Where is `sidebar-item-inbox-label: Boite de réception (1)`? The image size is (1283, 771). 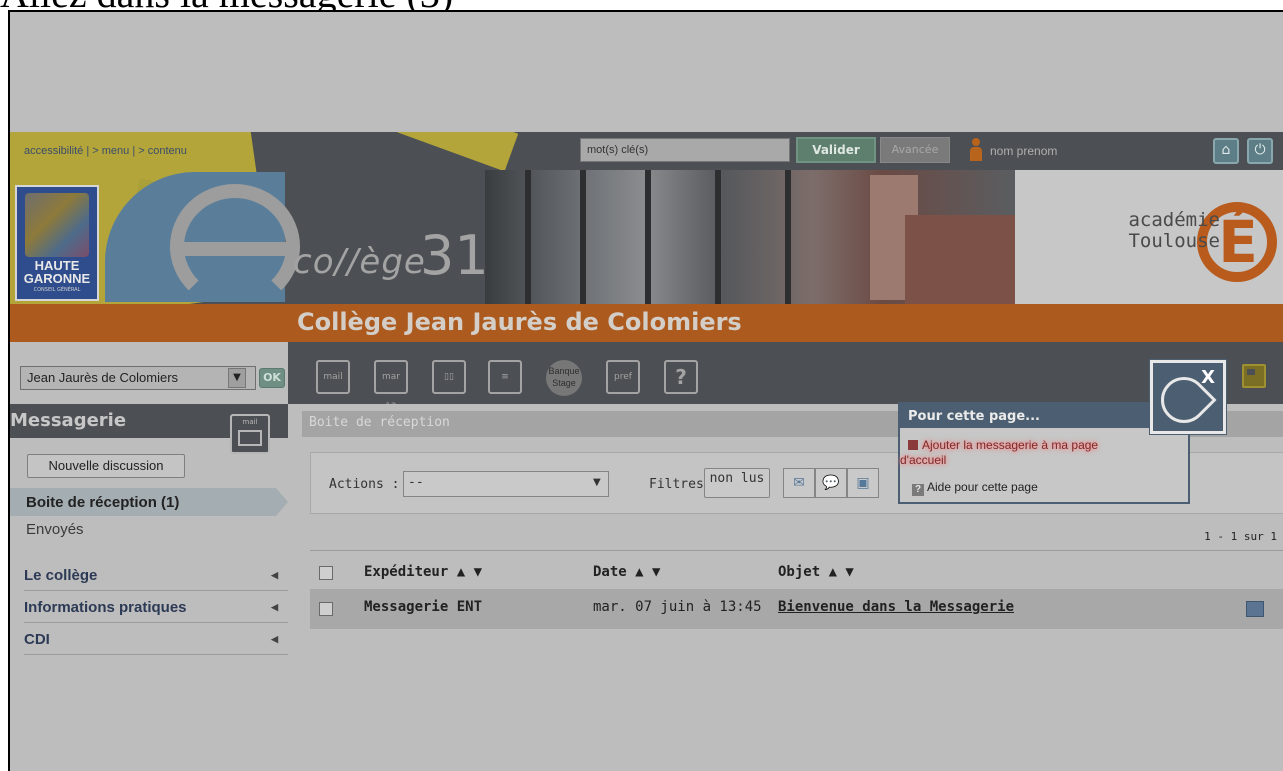
sidebar-item-inbox-label: Boite de réception (1) is located at coordinates (102, 502).